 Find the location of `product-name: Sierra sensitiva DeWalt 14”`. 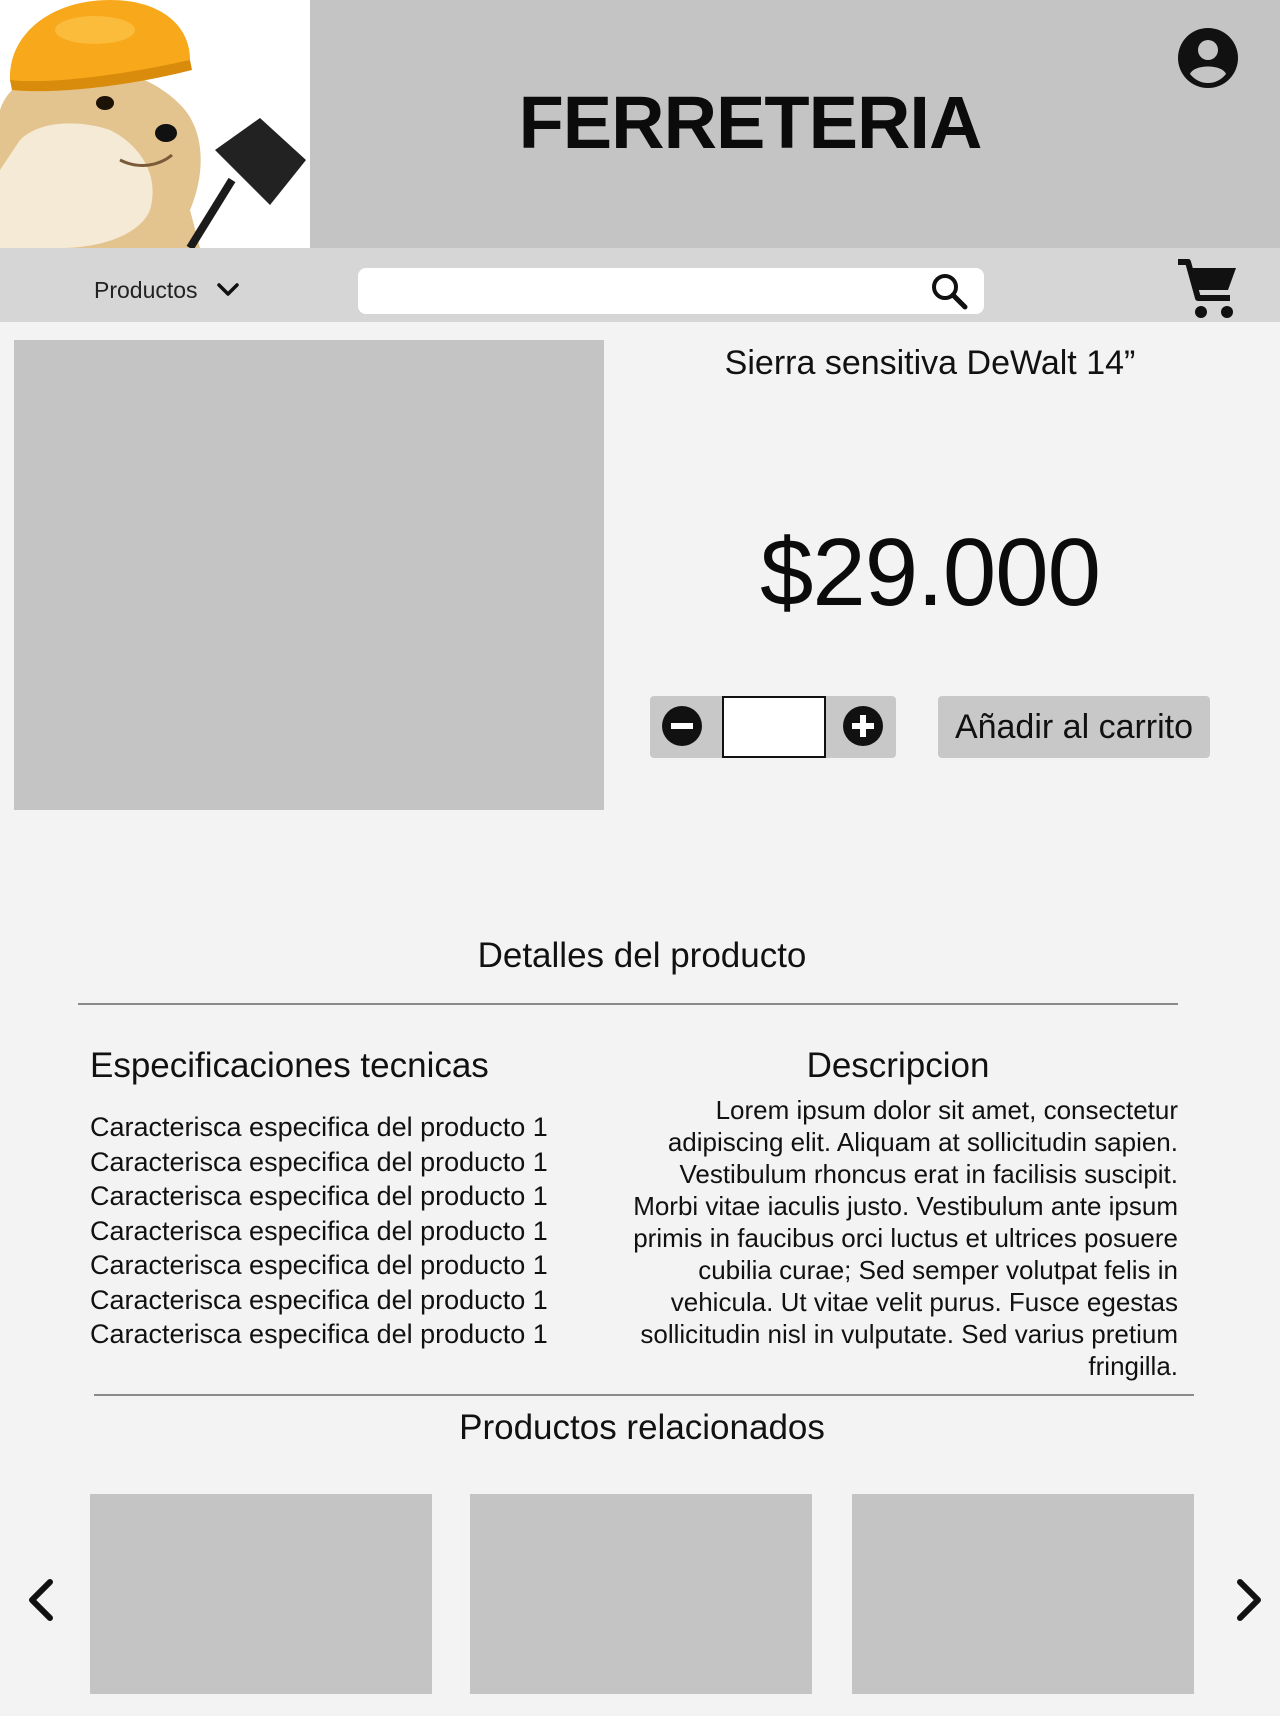

product-name: Sierra sensitiva DeWalt 14” is located at coordinates (930, 363).